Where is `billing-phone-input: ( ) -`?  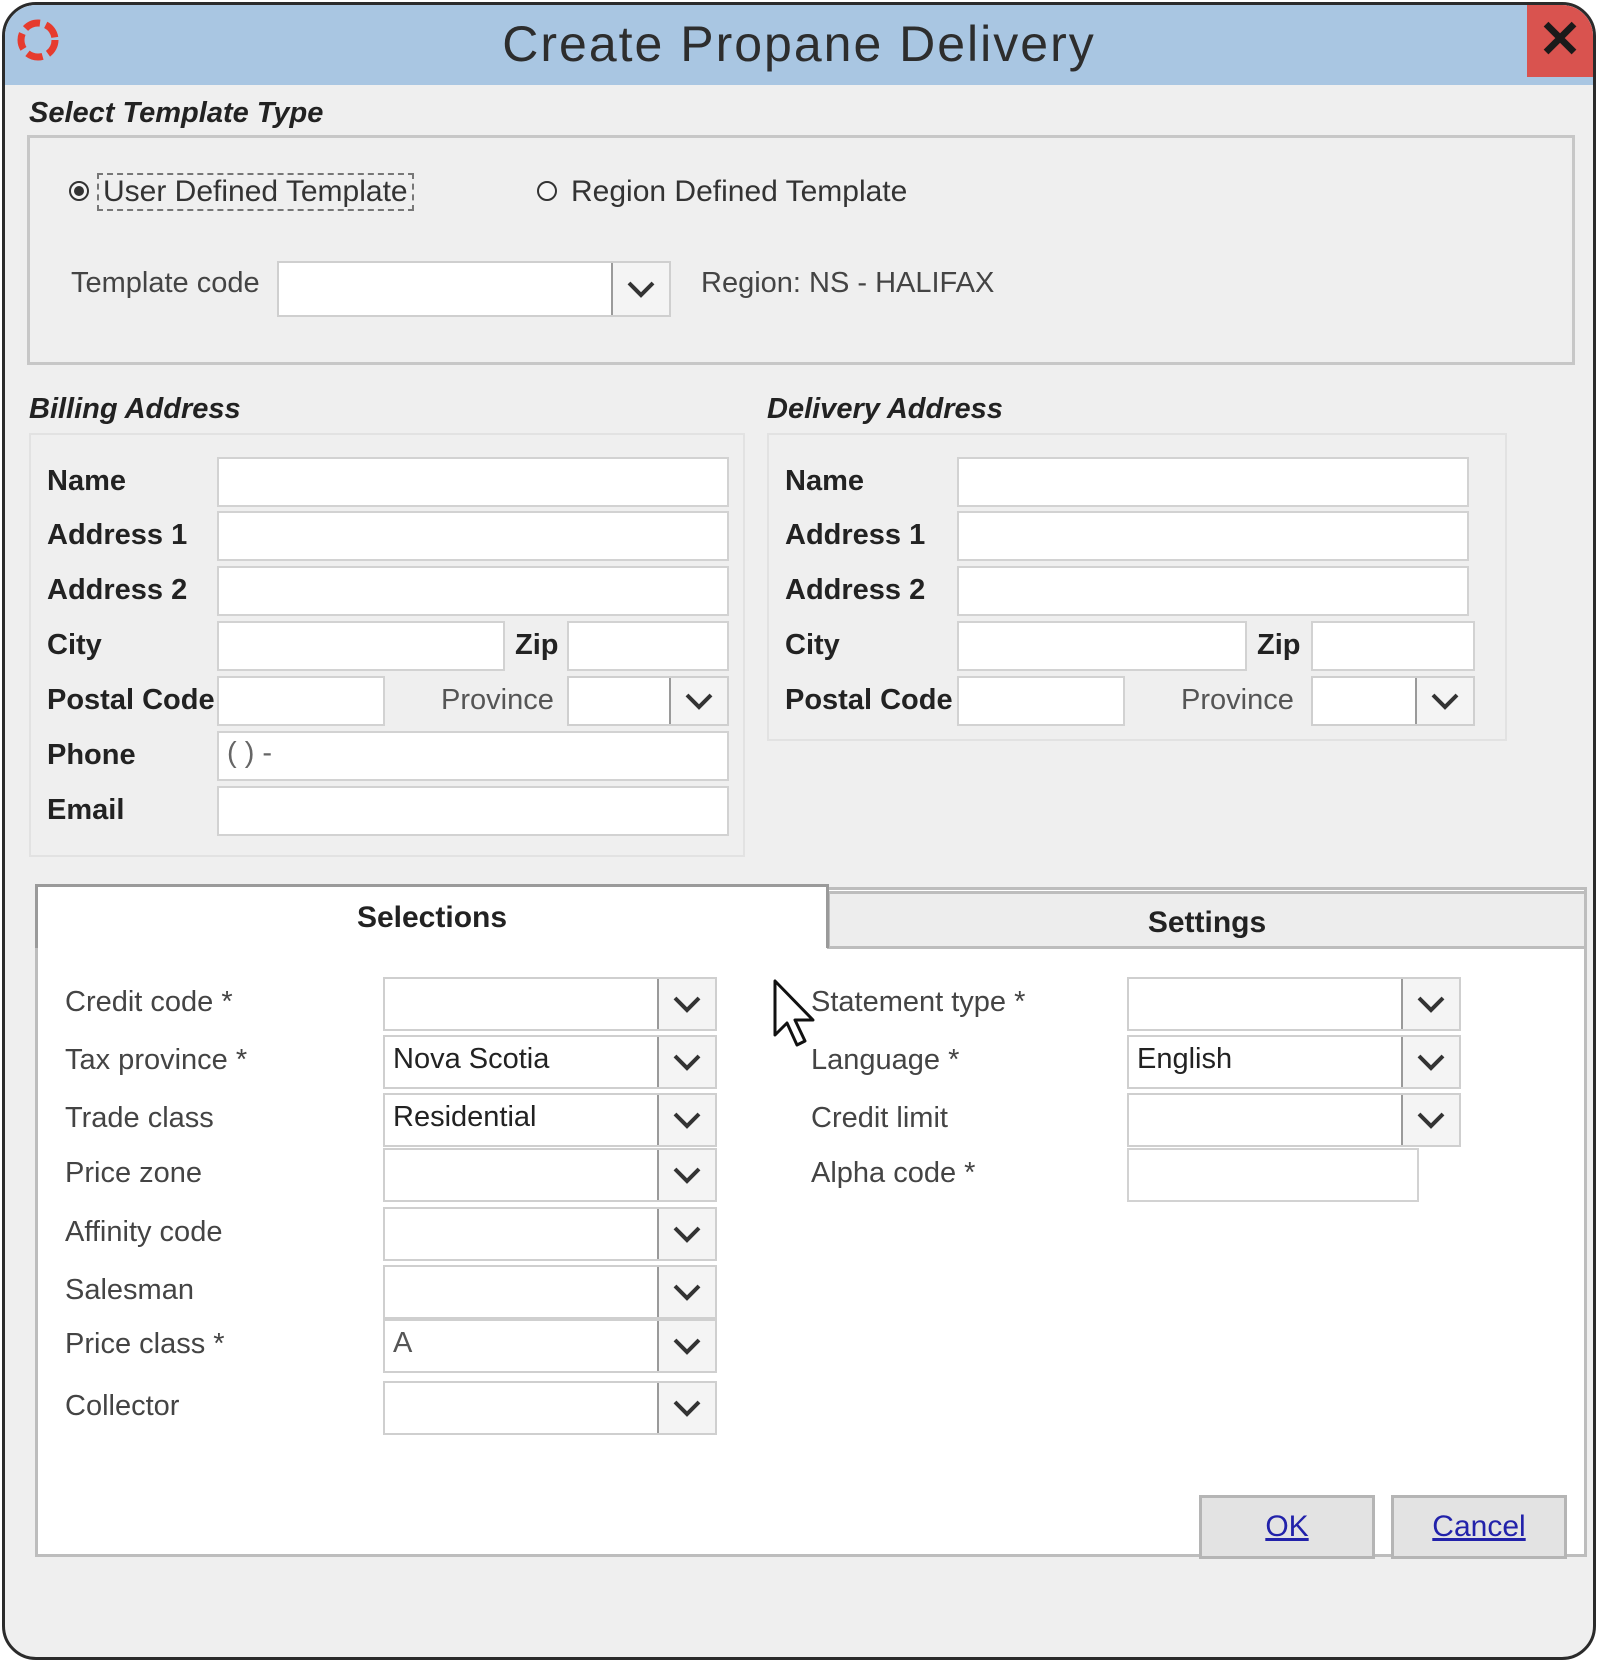
billing-phone-input: ( ) - is located at coordinates (473, 756).